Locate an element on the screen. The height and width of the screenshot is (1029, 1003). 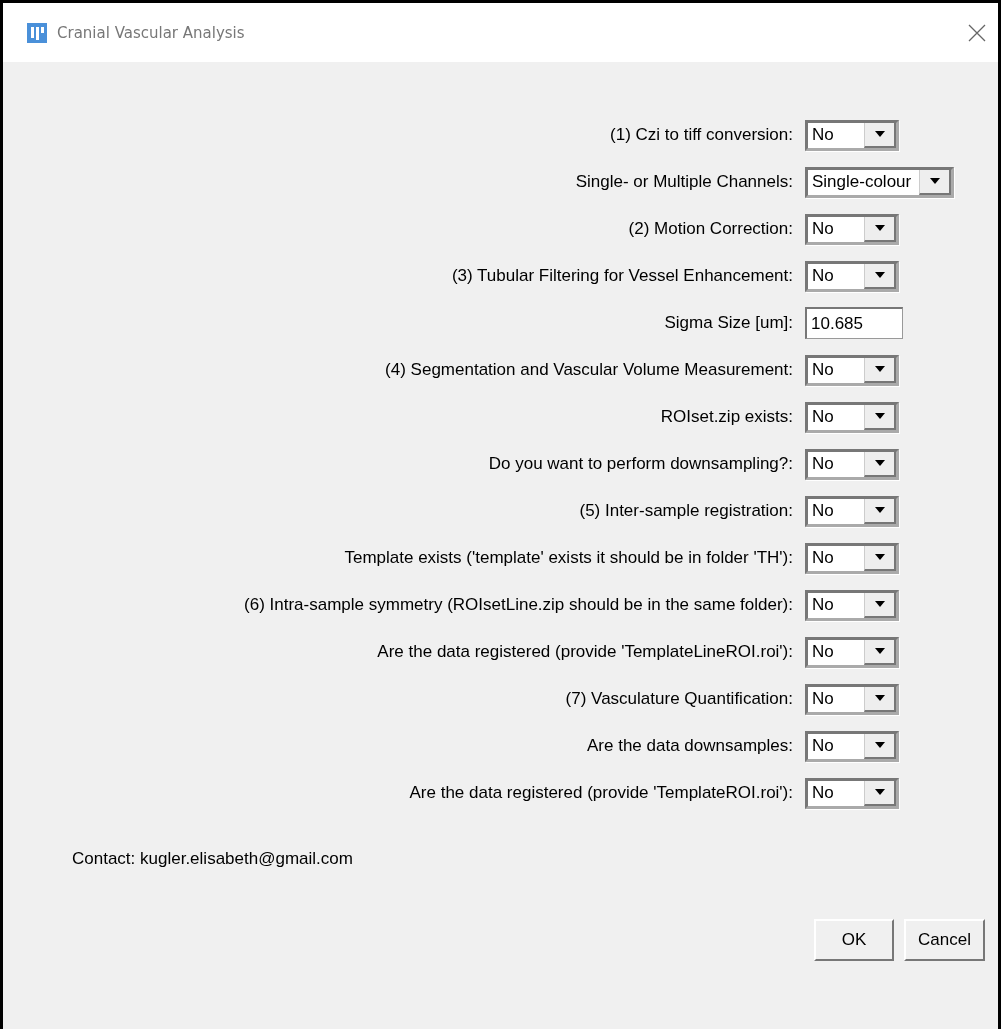
field-label: ROIset.zip exists: is located at coordinates (726, 417).